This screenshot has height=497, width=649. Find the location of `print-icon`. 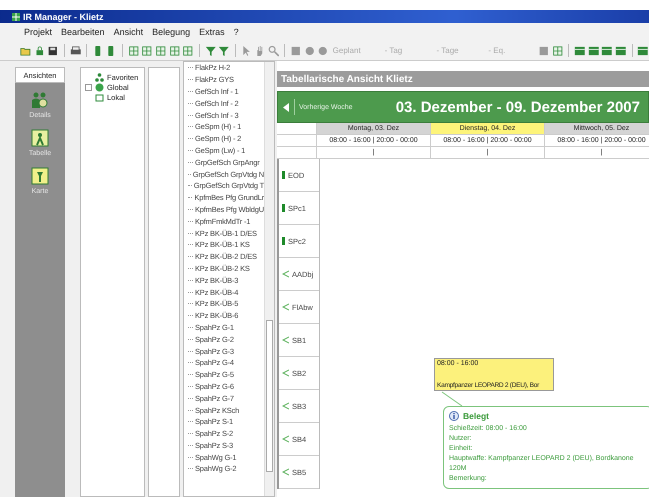

print-icon is located at coordinates (76, 51).